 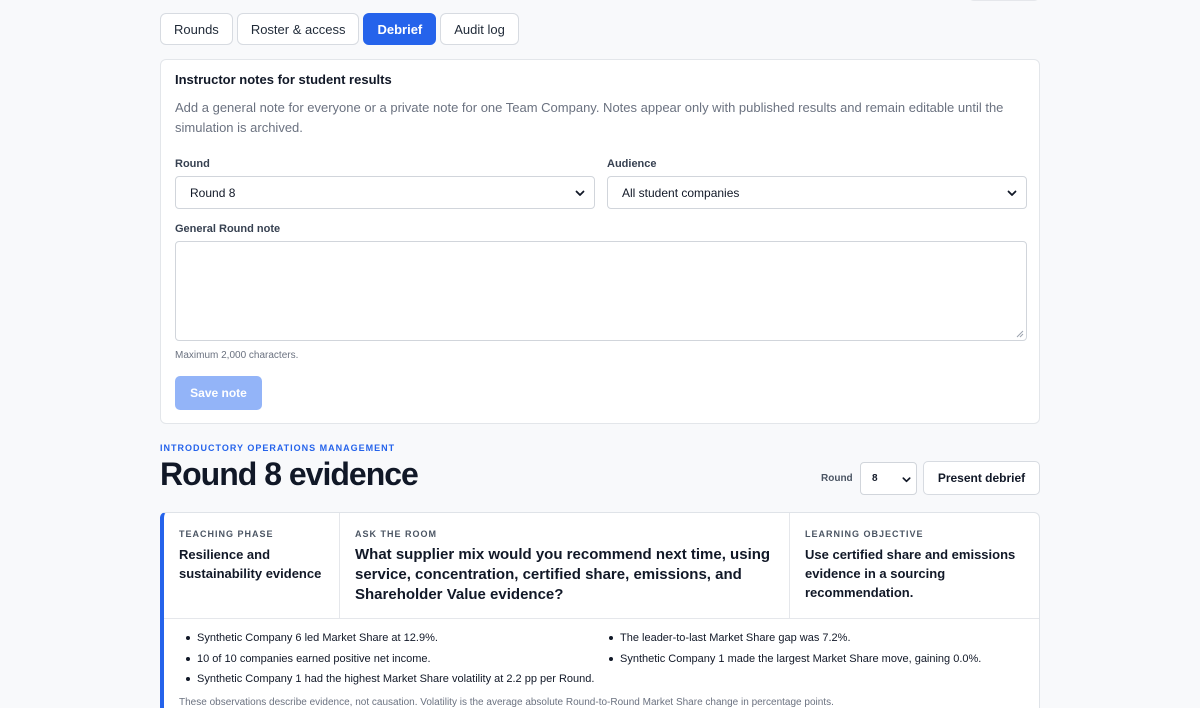 I want to click on evidence-round-value: 8, so click(x=875, y=478).